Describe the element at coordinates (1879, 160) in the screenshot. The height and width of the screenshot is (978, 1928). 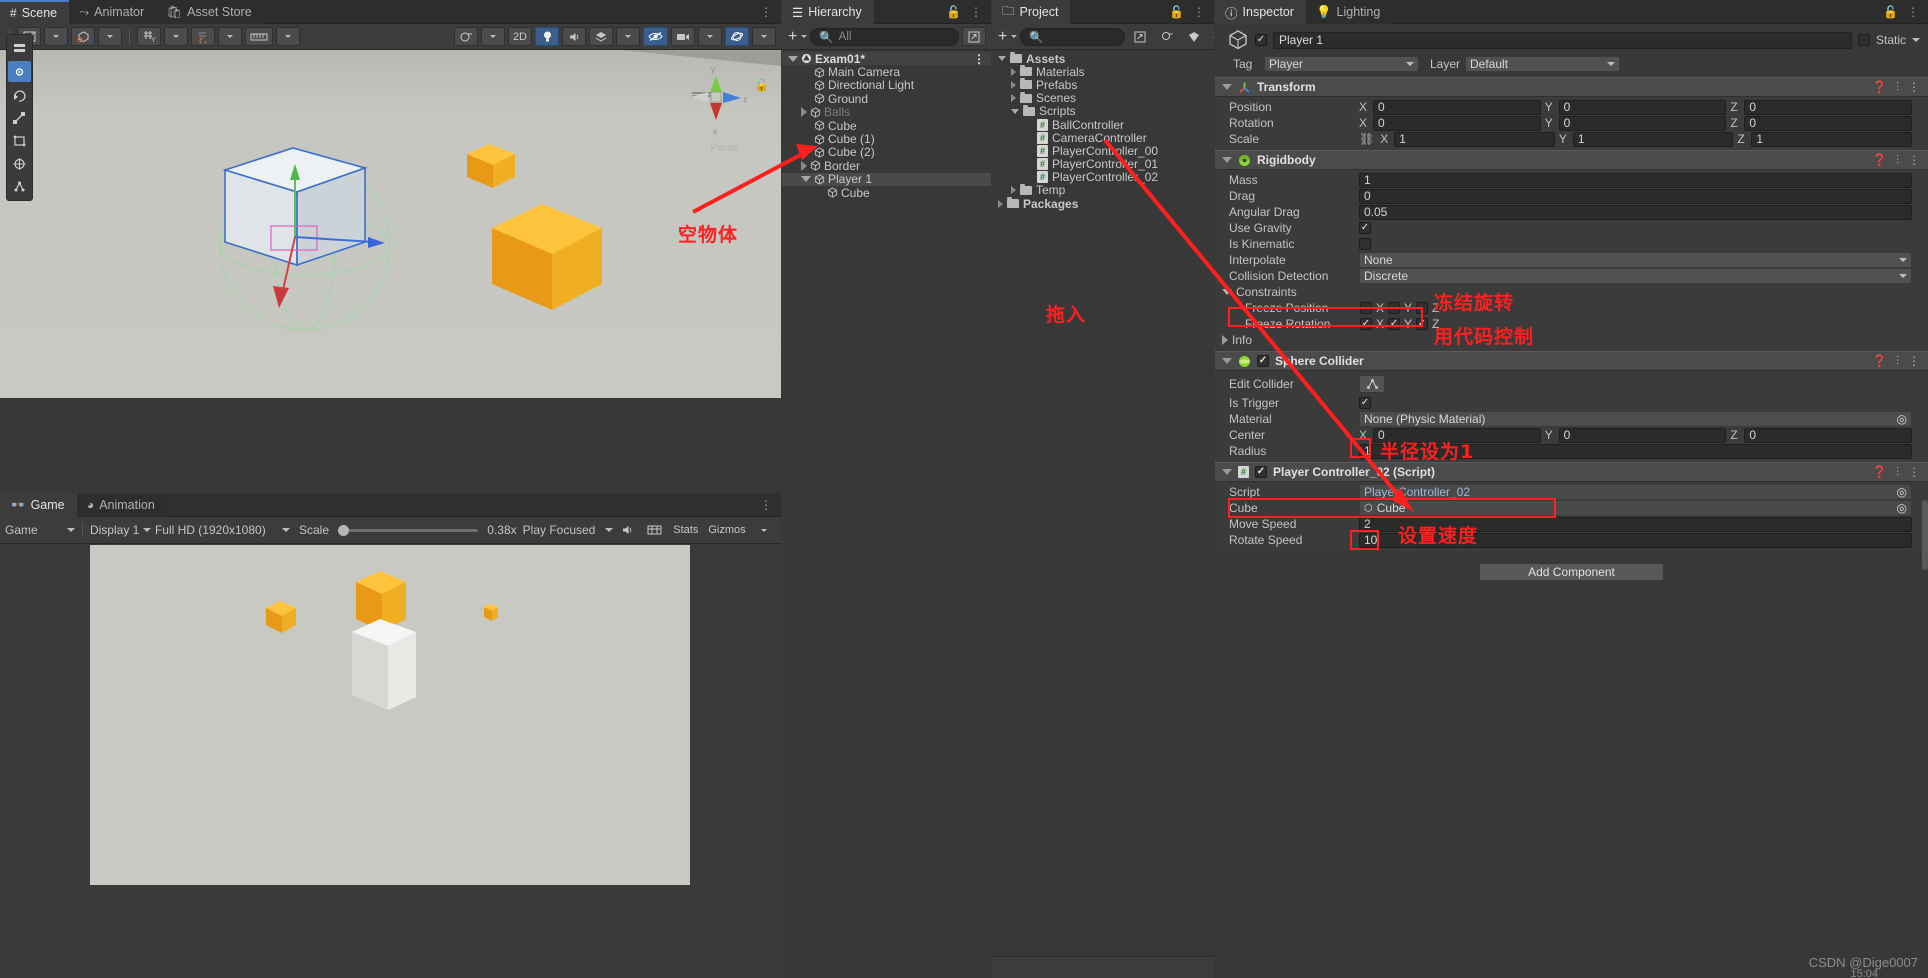
I see `rigidbody-help-icon: ❓` at that location.